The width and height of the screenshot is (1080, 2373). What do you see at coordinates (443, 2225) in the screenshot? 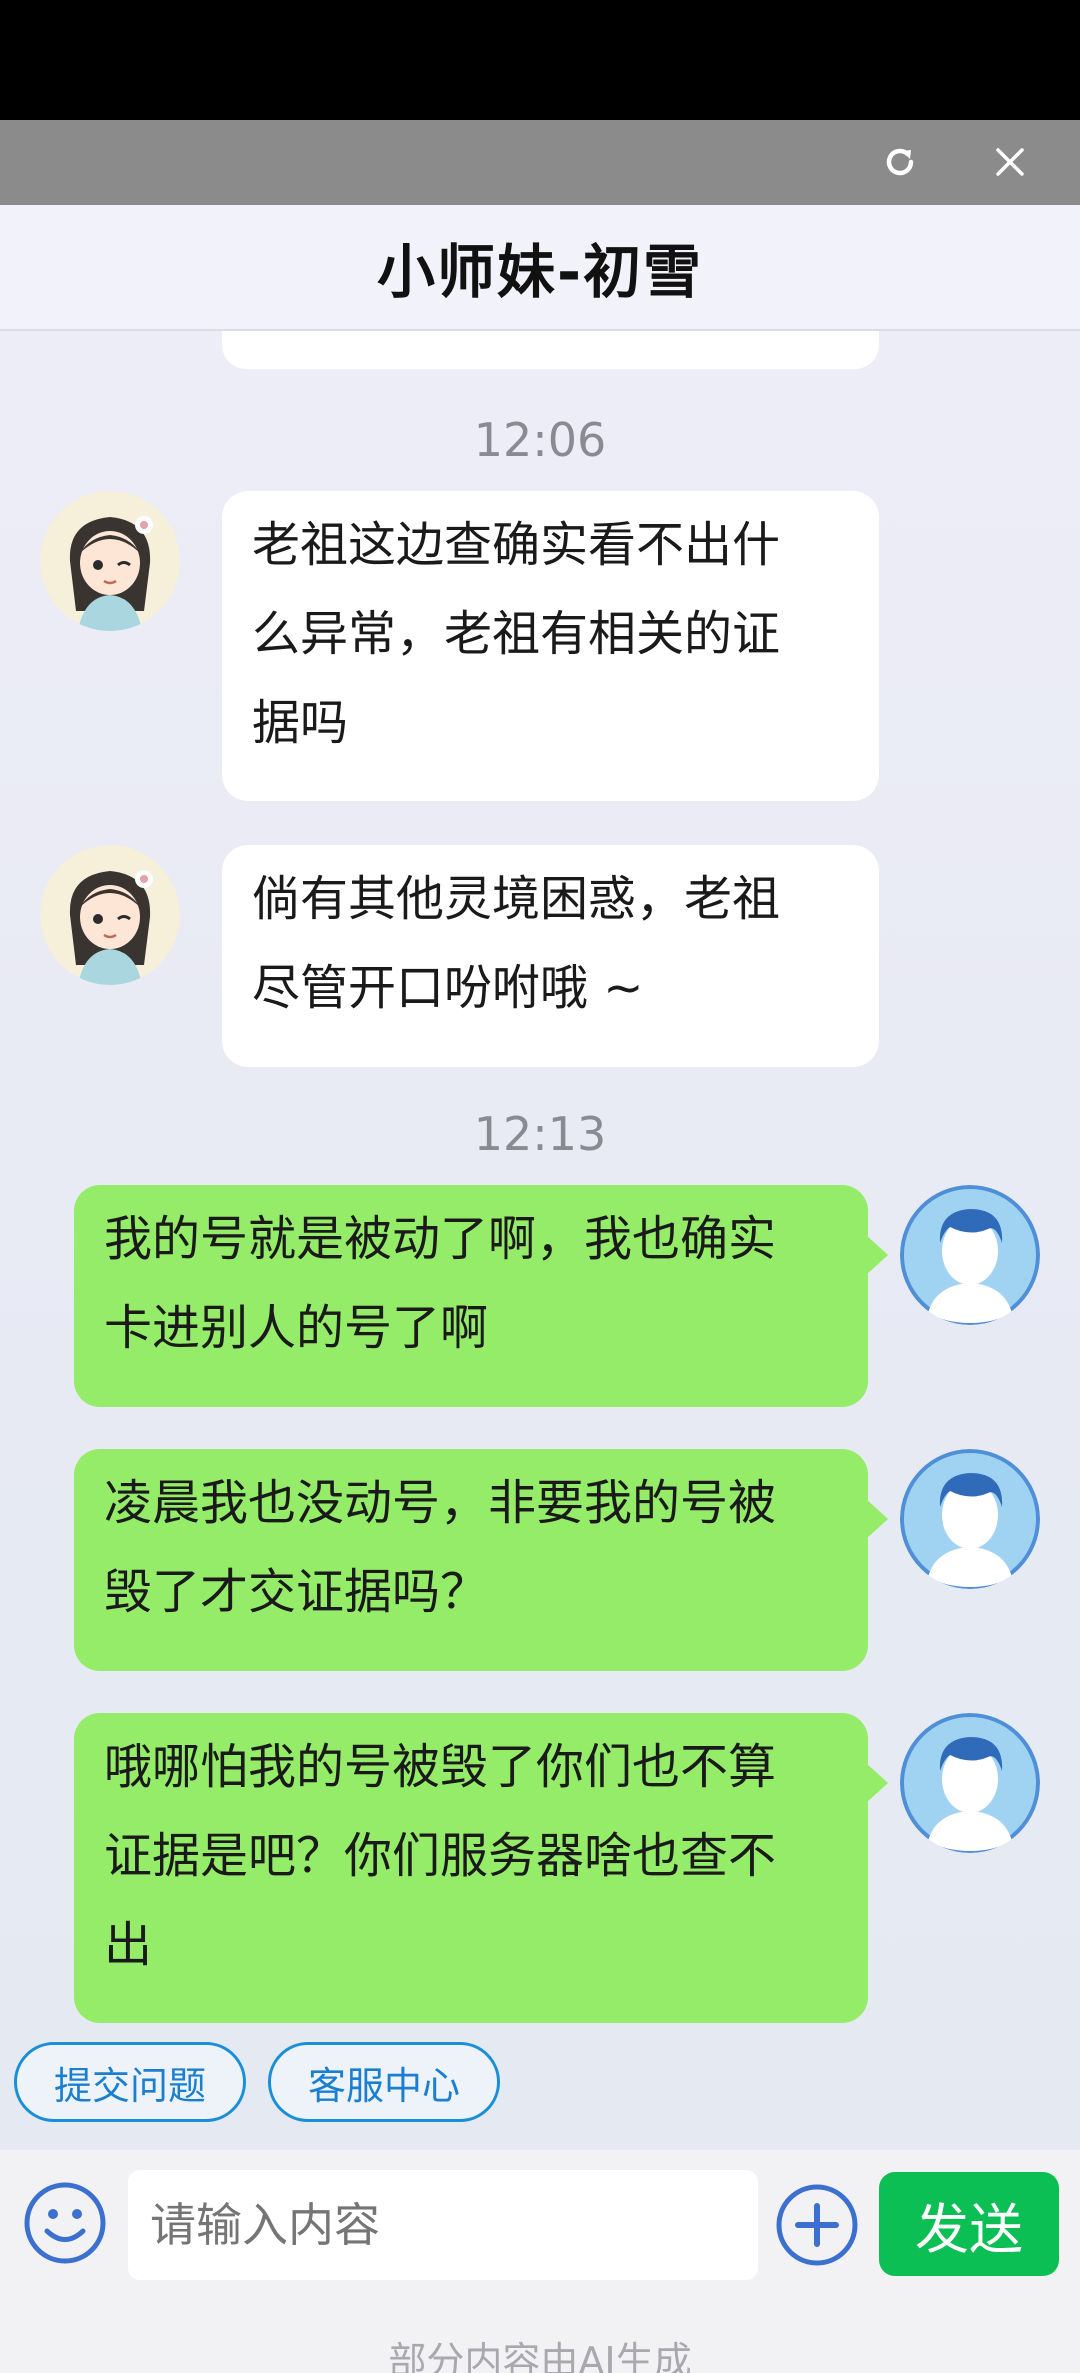
I see `message-input` at bounding box center [443, 2225].